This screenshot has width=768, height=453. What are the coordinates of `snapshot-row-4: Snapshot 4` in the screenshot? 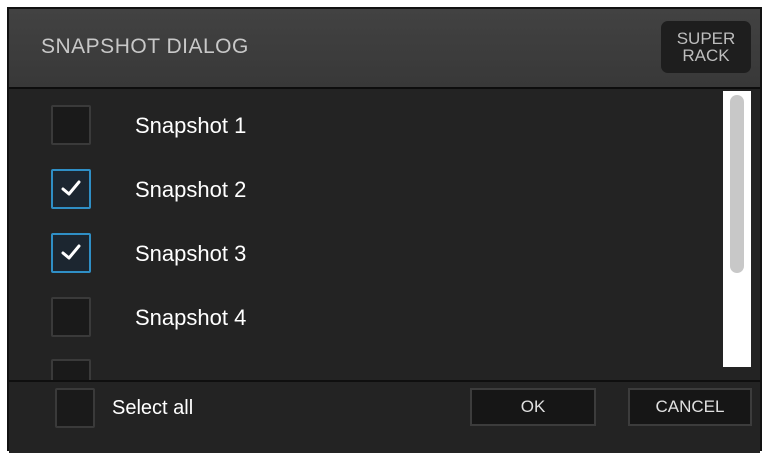 It's located at (359, 319).